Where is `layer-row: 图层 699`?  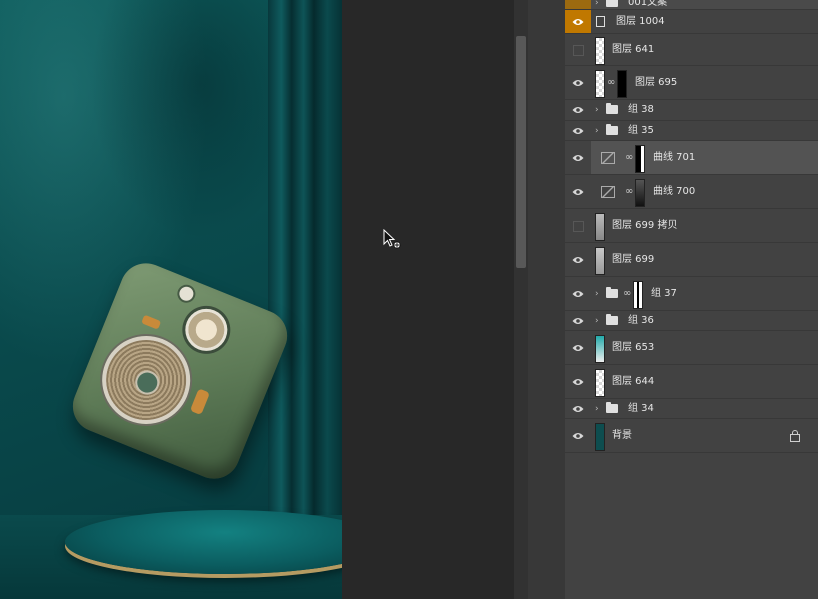
layer-row: 图层 699 is located at coordinates (691, 260).